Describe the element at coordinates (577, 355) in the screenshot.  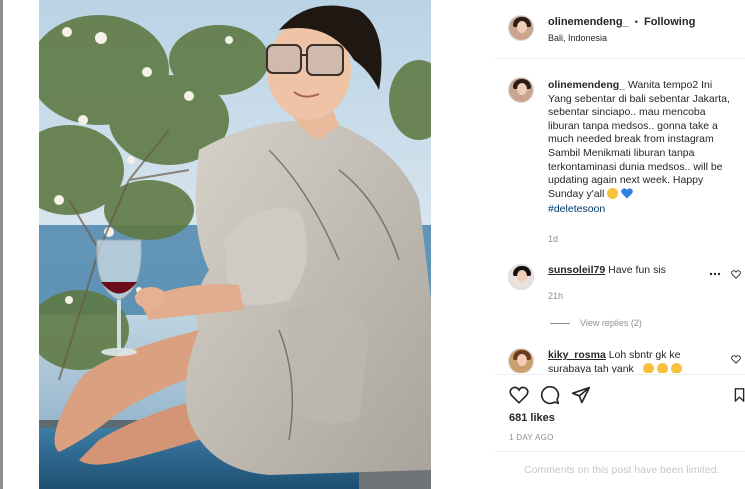
I see `comment-username: kiky_rosma` at that location.